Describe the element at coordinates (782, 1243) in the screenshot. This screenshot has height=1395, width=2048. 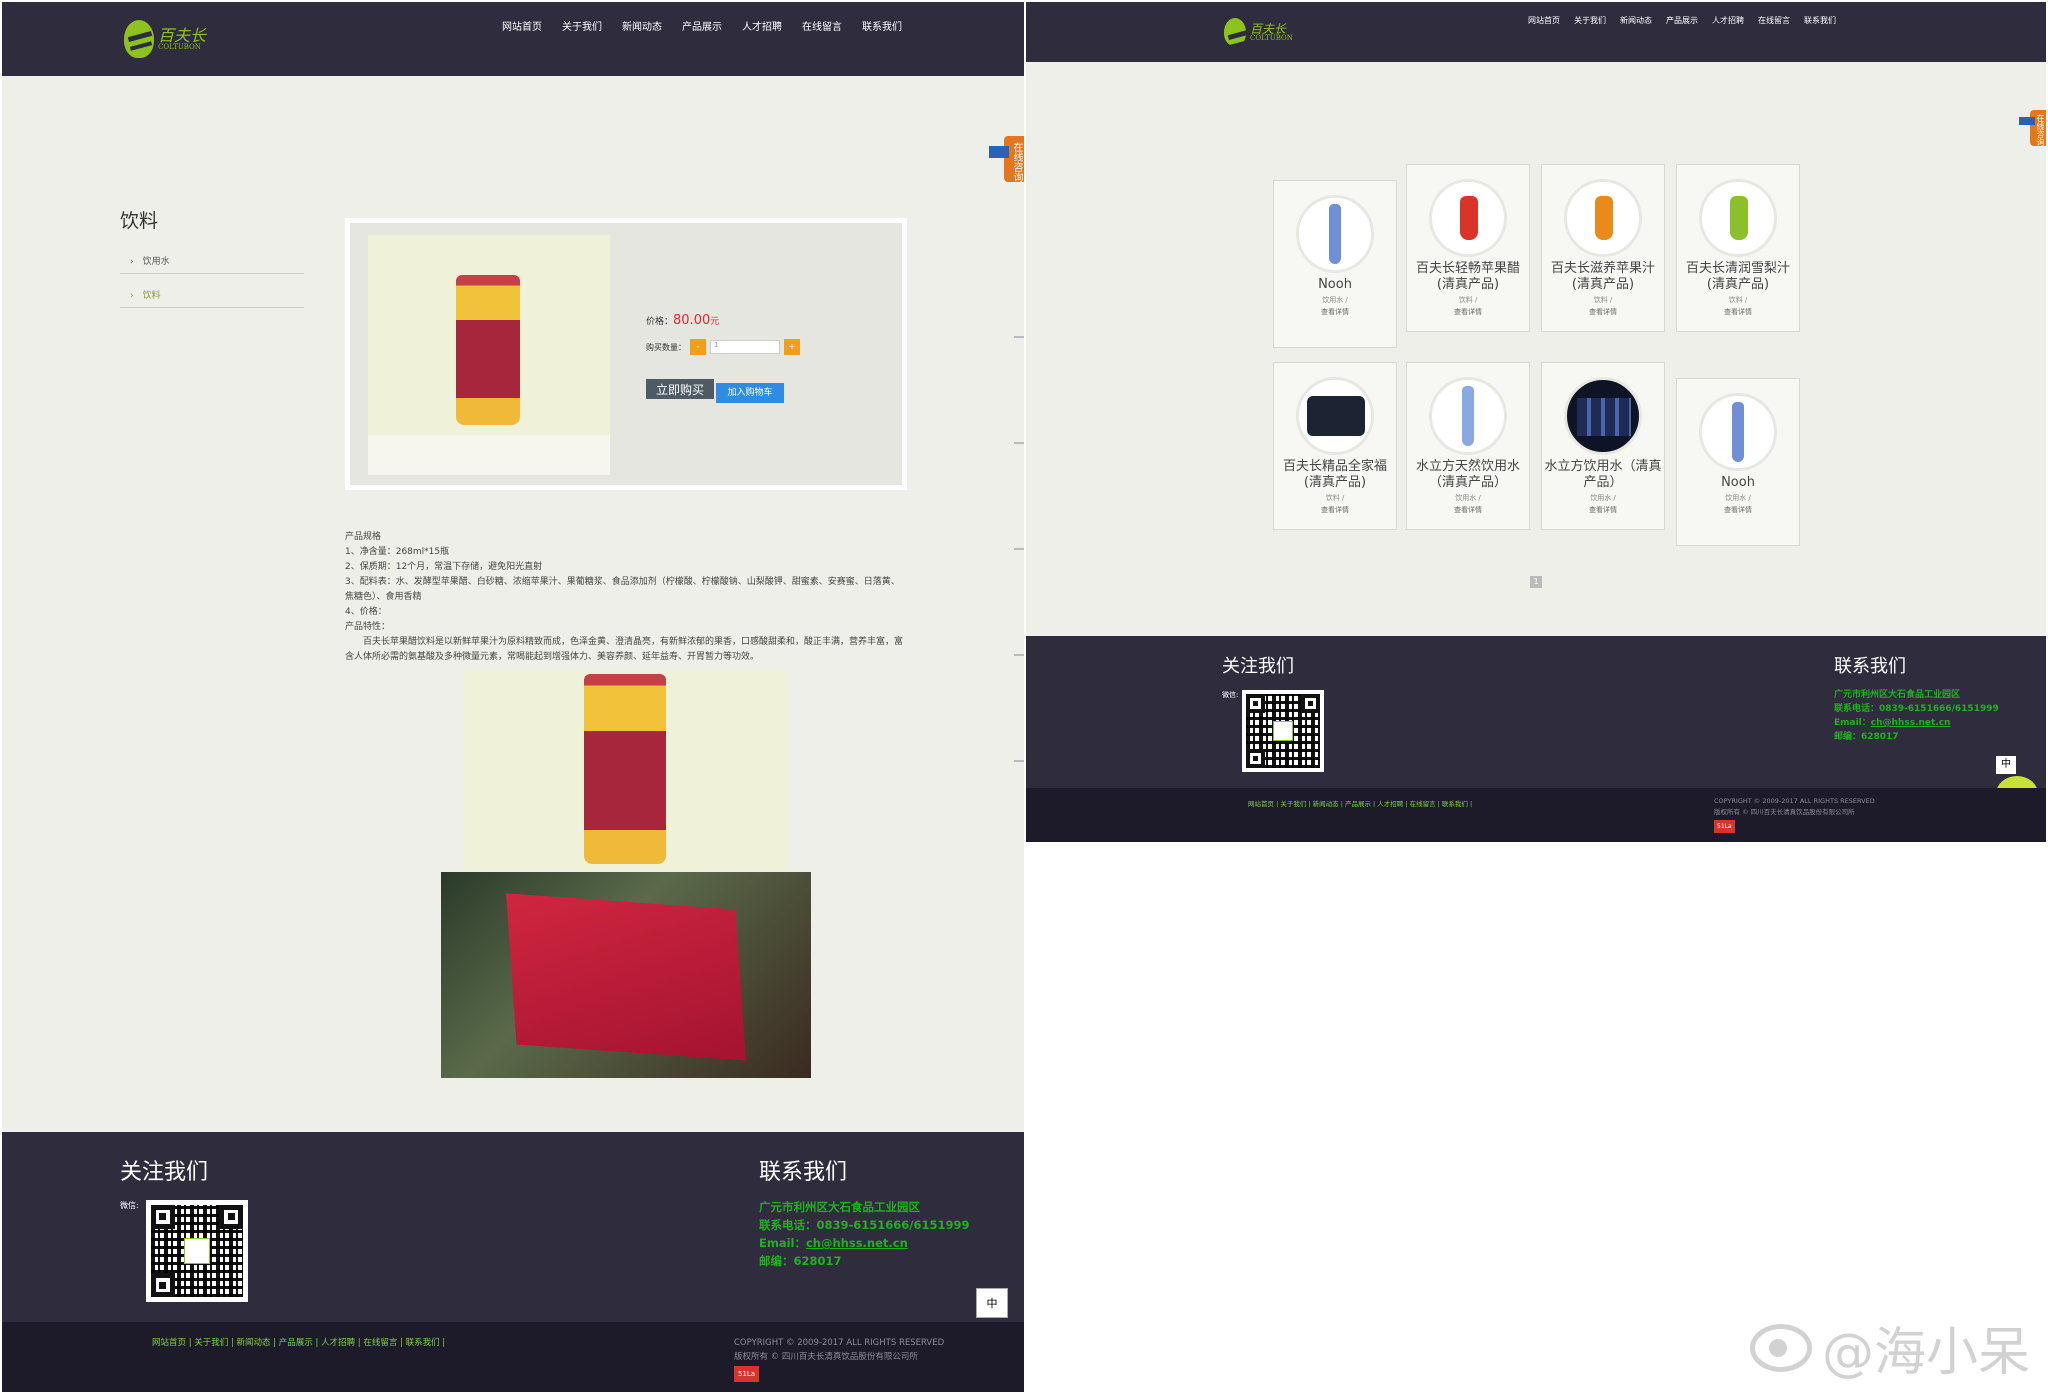
I see `email-label: Email：` at that location.